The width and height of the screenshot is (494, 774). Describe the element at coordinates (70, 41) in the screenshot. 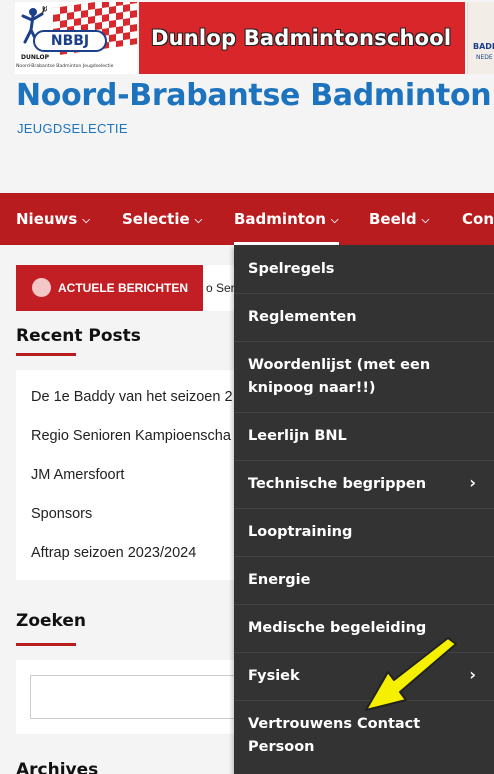

I see `logo-text: NBBJ` at that location.